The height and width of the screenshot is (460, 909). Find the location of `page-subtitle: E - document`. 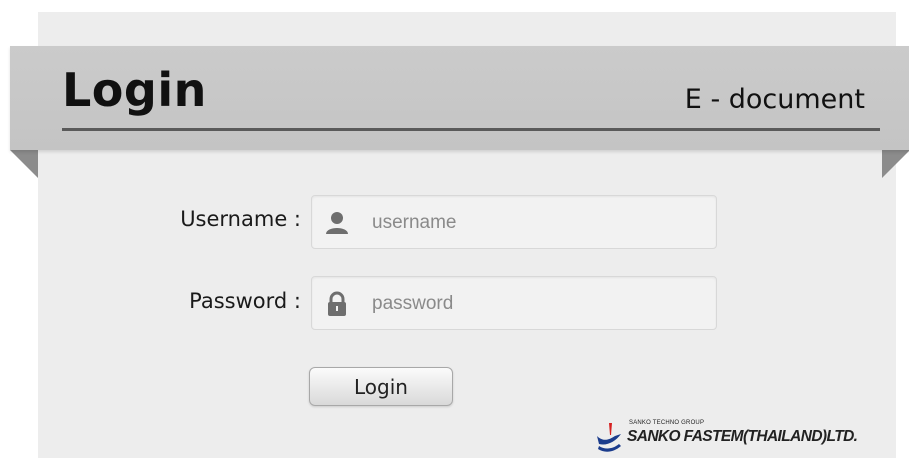

page-subtitle: E - document is located at coordinates (774, 99).